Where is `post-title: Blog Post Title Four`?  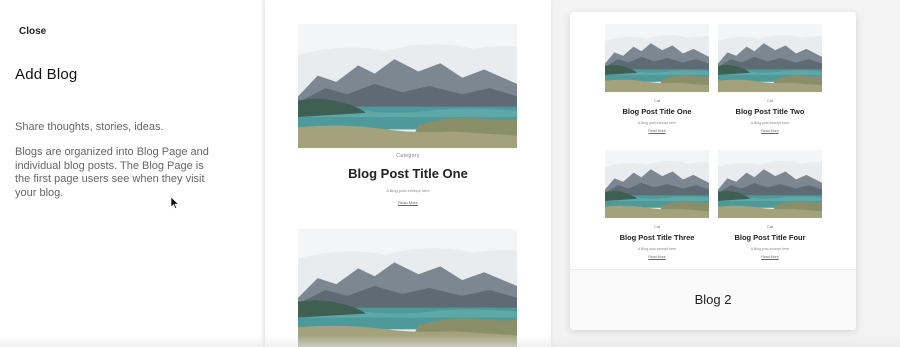
post-title: Blog Post Title Four is located at coordinates (770, 237).